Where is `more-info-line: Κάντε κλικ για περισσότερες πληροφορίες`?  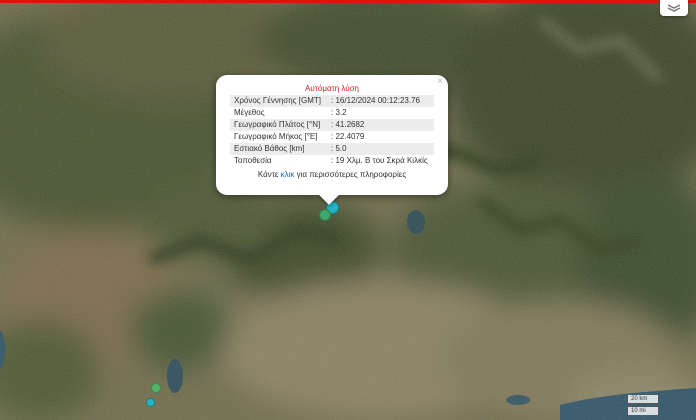
more-info-line: Κάντε κλικ για περισσότερες πληροφορίες is located at coordinates (332, 175).